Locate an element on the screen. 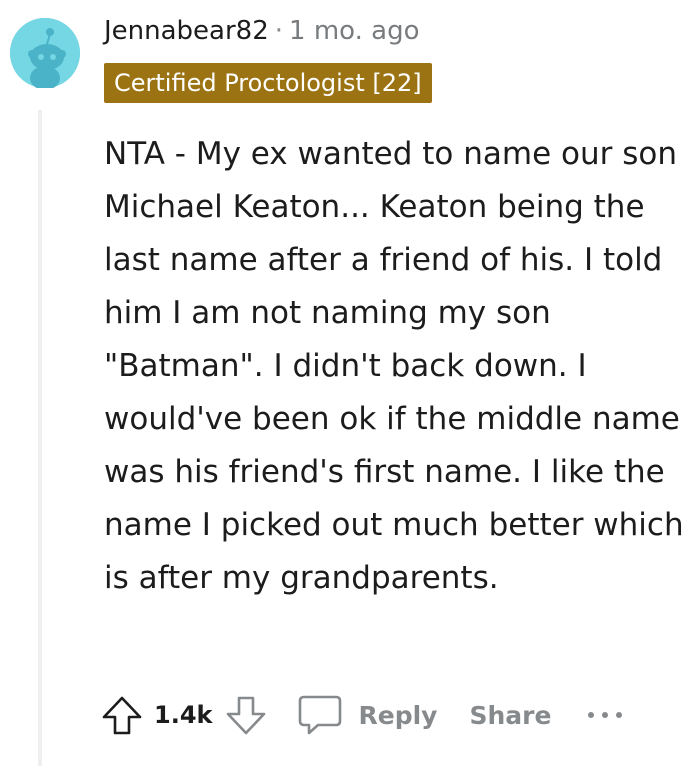  reply-label: Reply is located at coordinates (398, 715).